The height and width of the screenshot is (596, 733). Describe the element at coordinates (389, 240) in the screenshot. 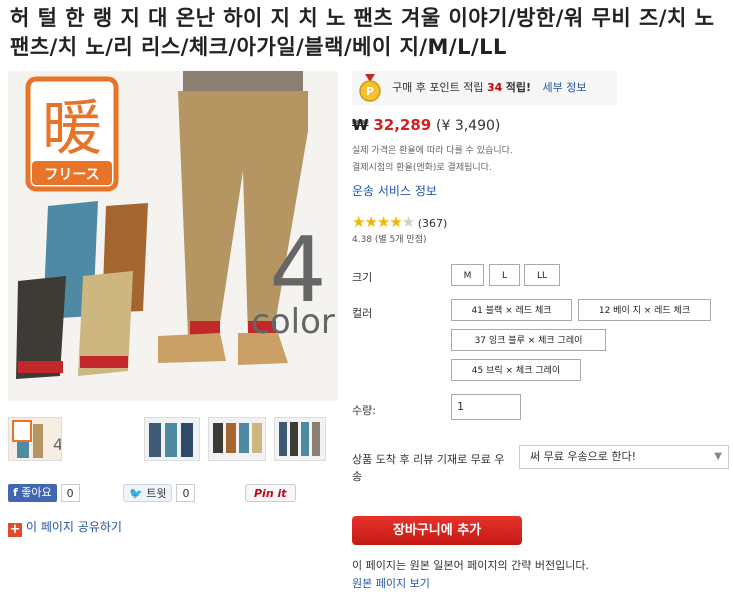

I see `rating-average: 4.38 (별 5개 만점)` at that location.